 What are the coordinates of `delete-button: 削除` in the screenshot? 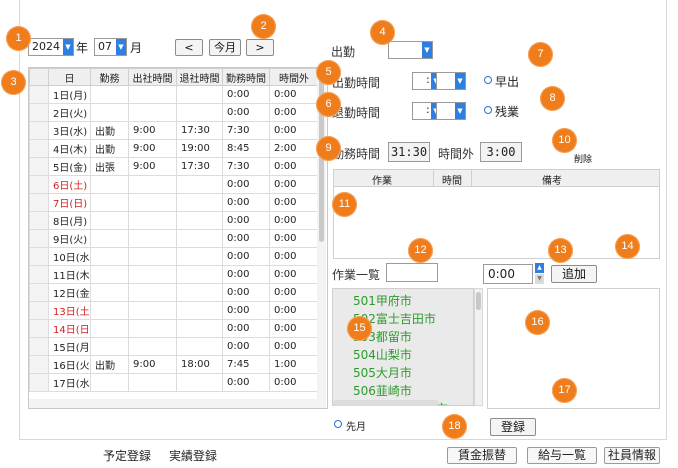 It's located at (583, 161).